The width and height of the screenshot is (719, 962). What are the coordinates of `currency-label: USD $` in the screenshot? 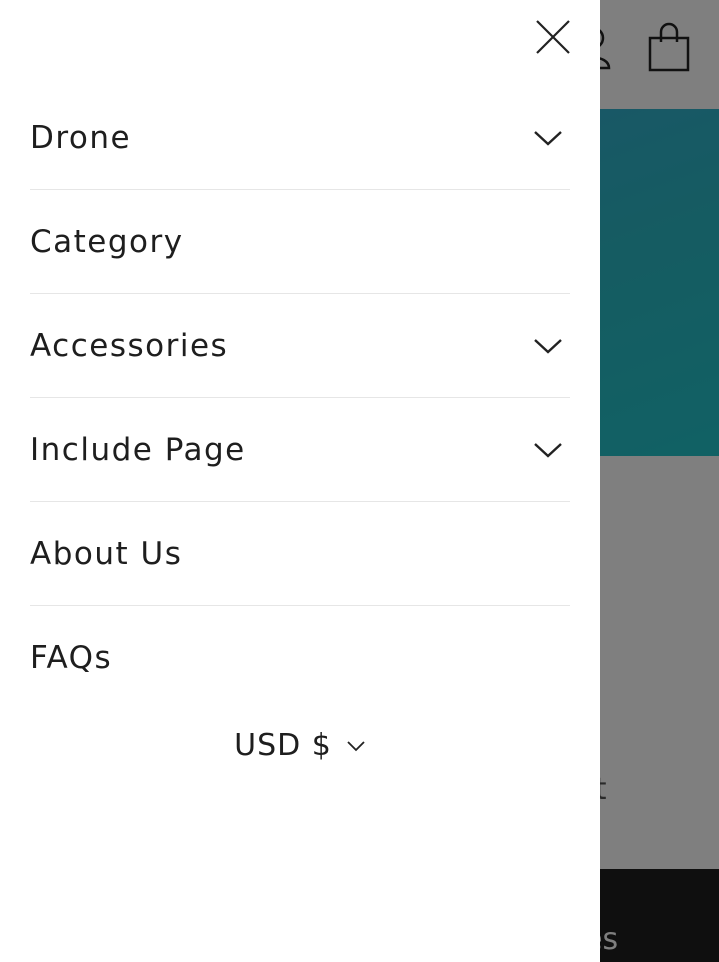 It's located at (283, 745).